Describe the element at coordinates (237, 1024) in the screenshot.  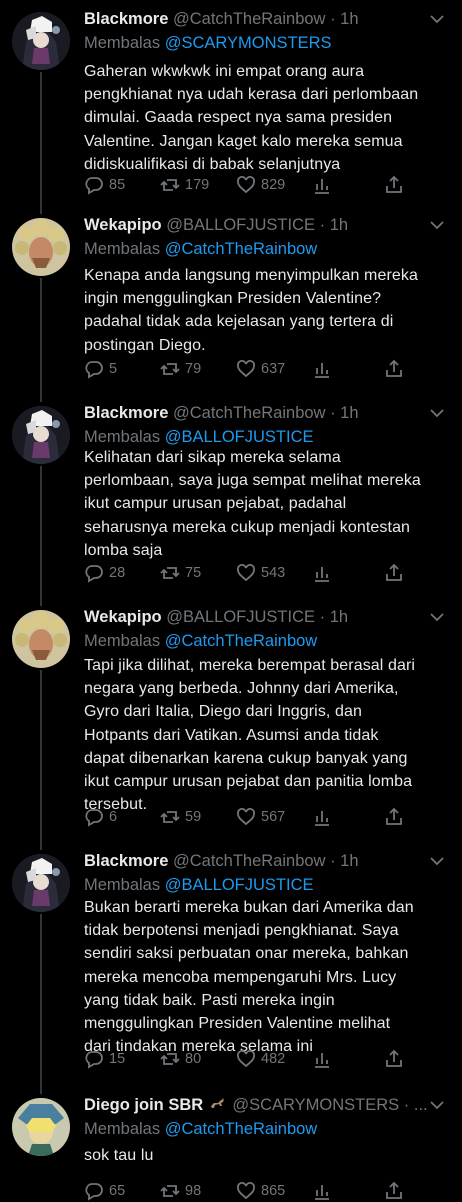
I see `tweet-text-line: menggulingkan Presiden Valentine melihat` at that location.